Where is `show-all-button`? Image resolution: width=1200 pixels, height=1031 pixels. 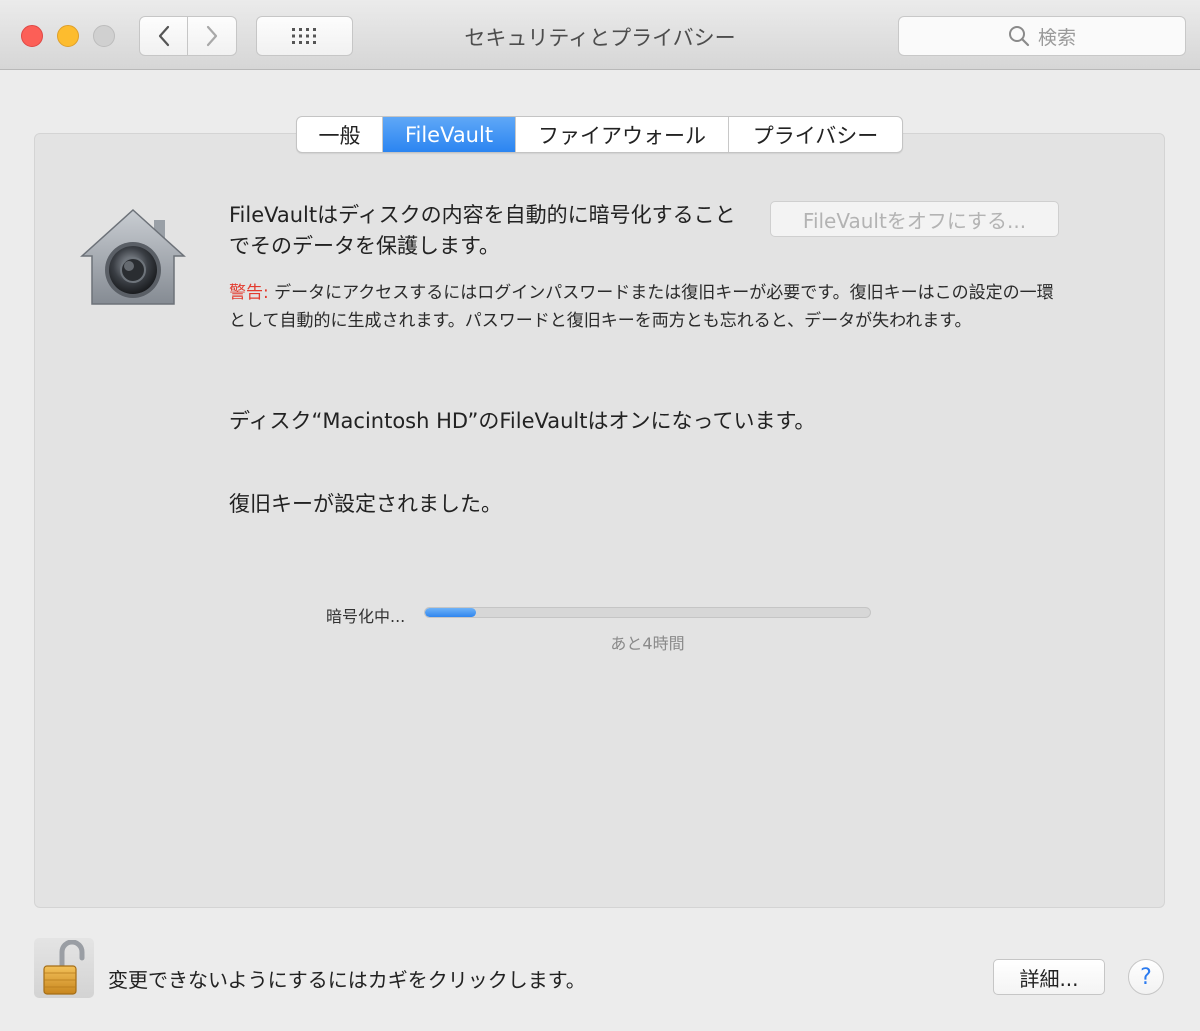
show-all-button is located at coordinates (304, 36).